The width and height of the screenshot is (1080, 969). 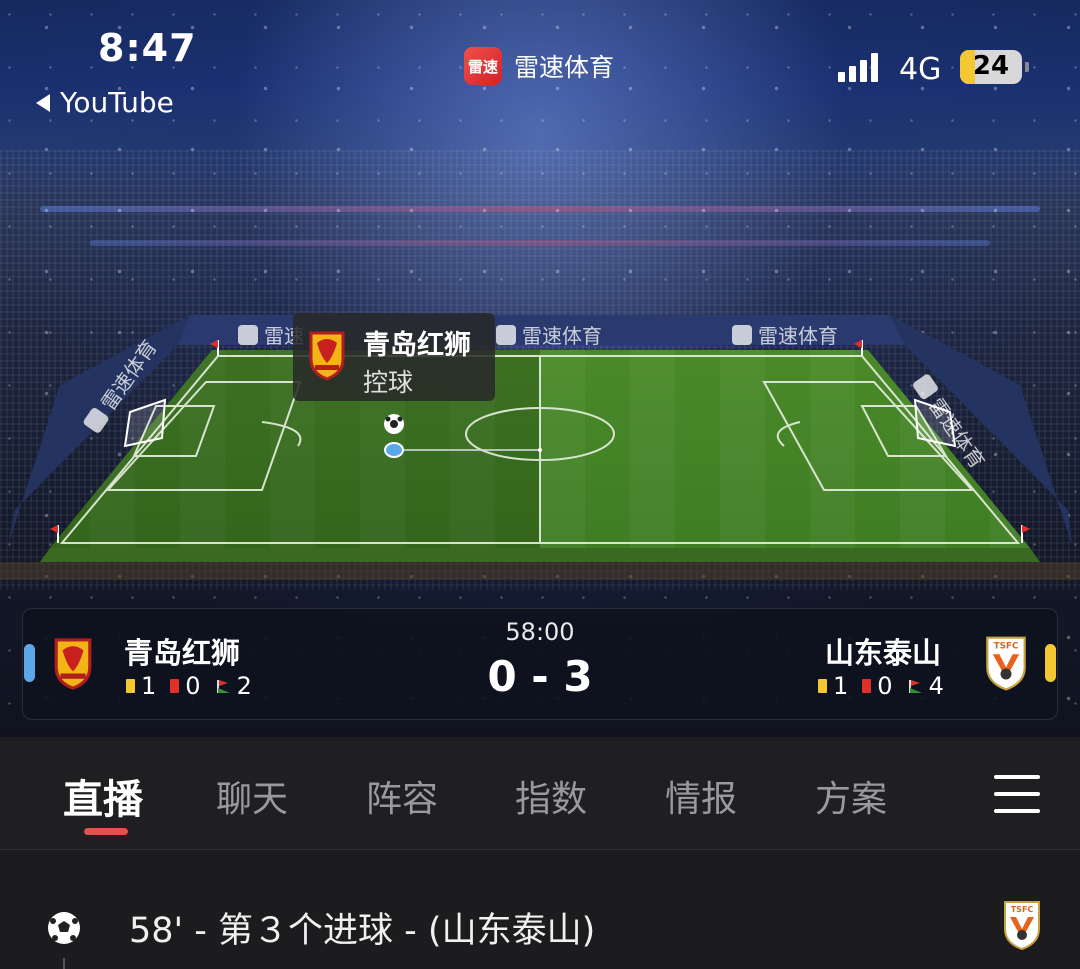 What do you see at coordinates (43, 102) in the screenshot?
I see `back-arrow-icon` at bounding box center [43, 102].